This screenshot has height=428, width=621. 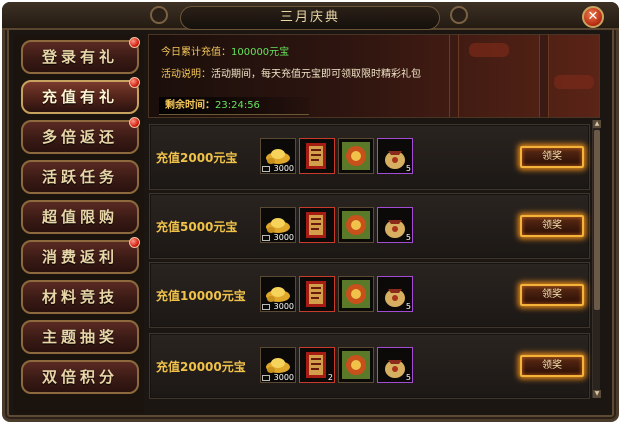 I want to click on title-ornament-left-icon, so click(x=159, y=15).